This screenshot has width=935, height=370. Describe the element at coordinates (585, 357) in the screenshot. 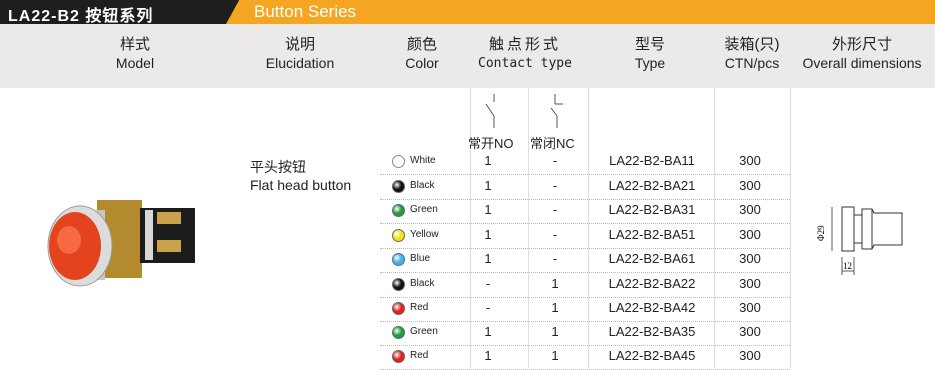

I see `table-row: Red 1 1 LA22-B2-BA45 300` at that location.